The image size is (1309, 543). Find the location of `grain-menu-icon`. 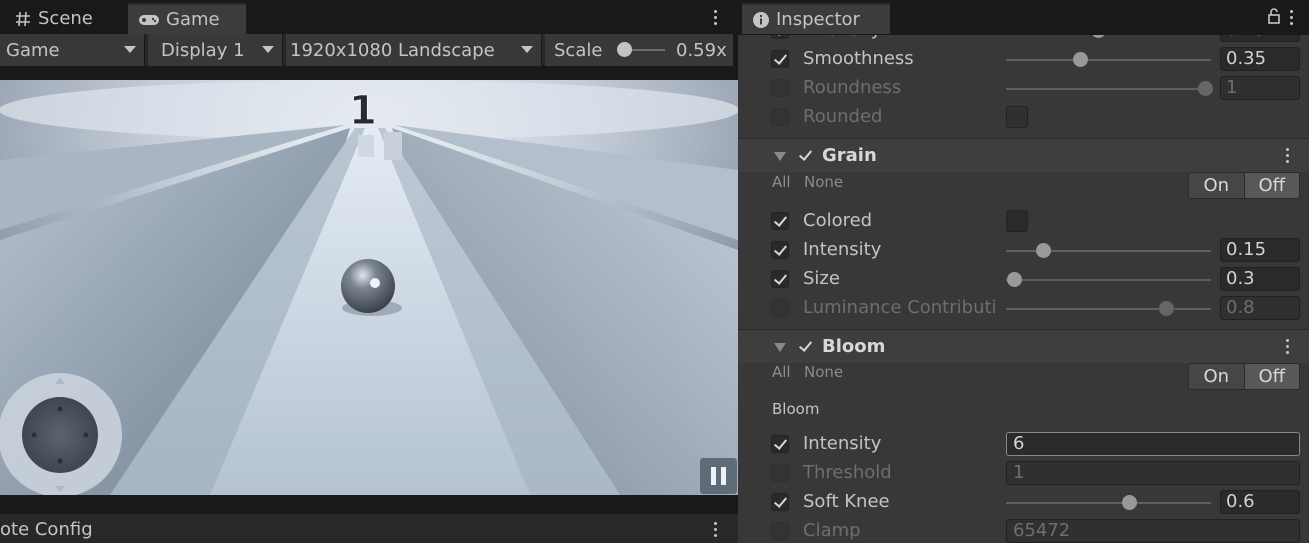

grain-menu-icon is located at coordinates (1287, 155).